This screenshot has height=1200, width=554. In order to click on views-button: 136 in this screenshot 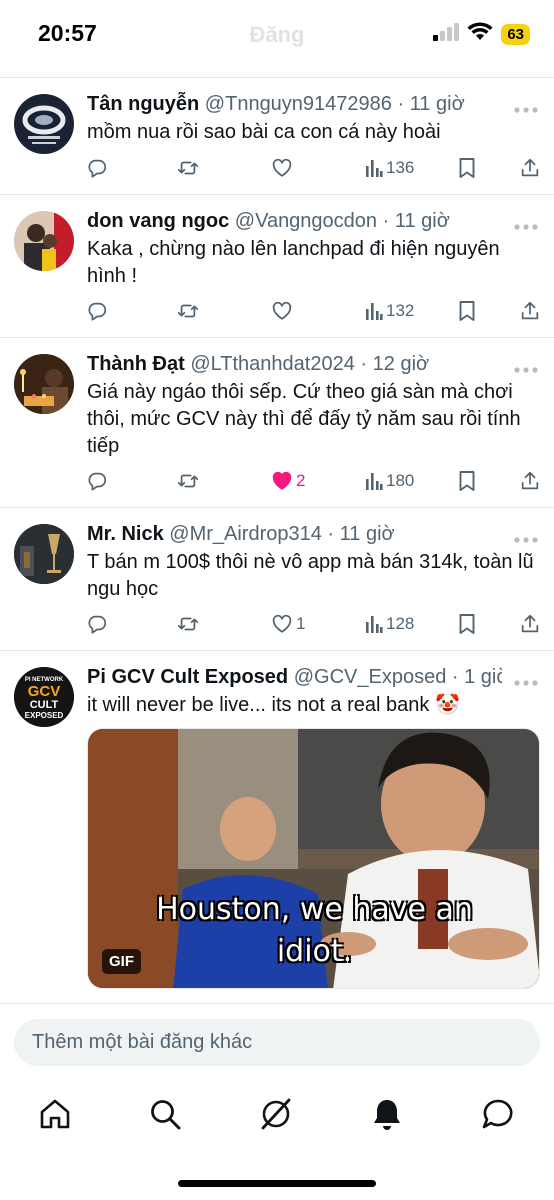, I will do `click(389, 168)`.